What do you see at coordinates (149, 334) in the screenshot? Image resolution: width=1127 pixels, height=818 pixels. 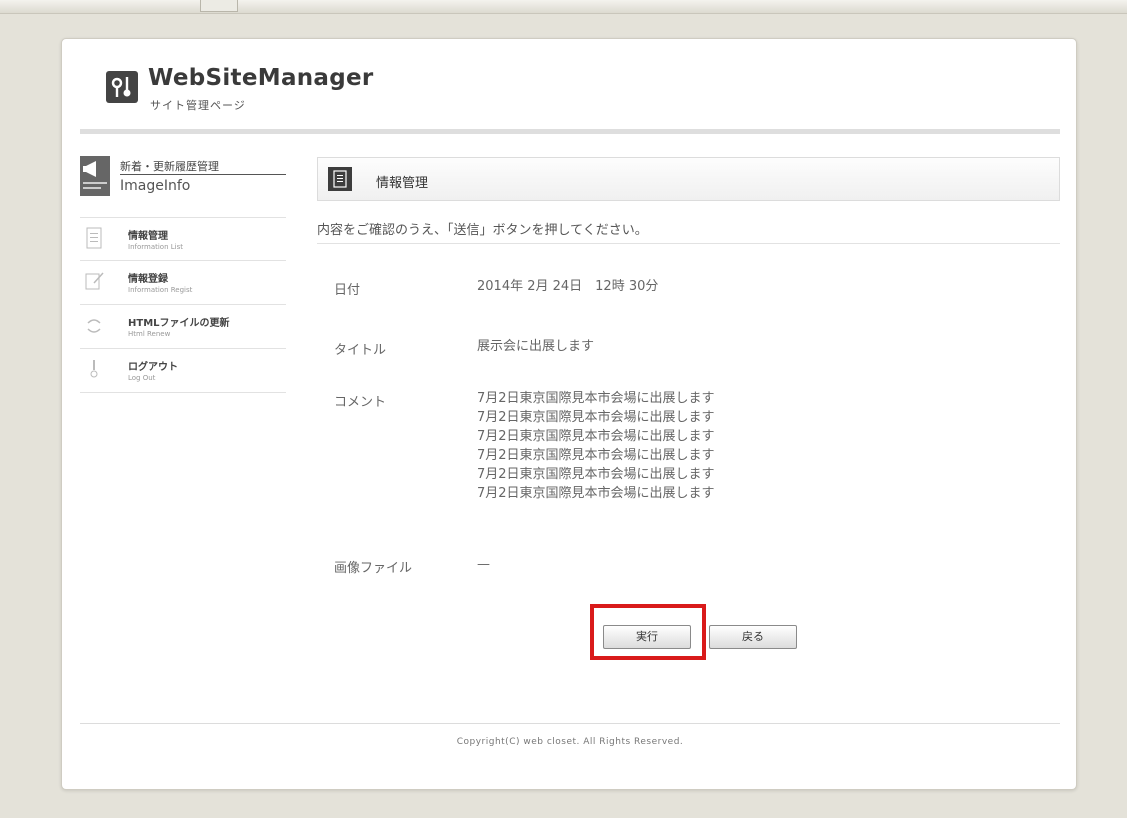 I see `sidebar-item-sublabel: Html Renew` at bounding box center [149, 334].